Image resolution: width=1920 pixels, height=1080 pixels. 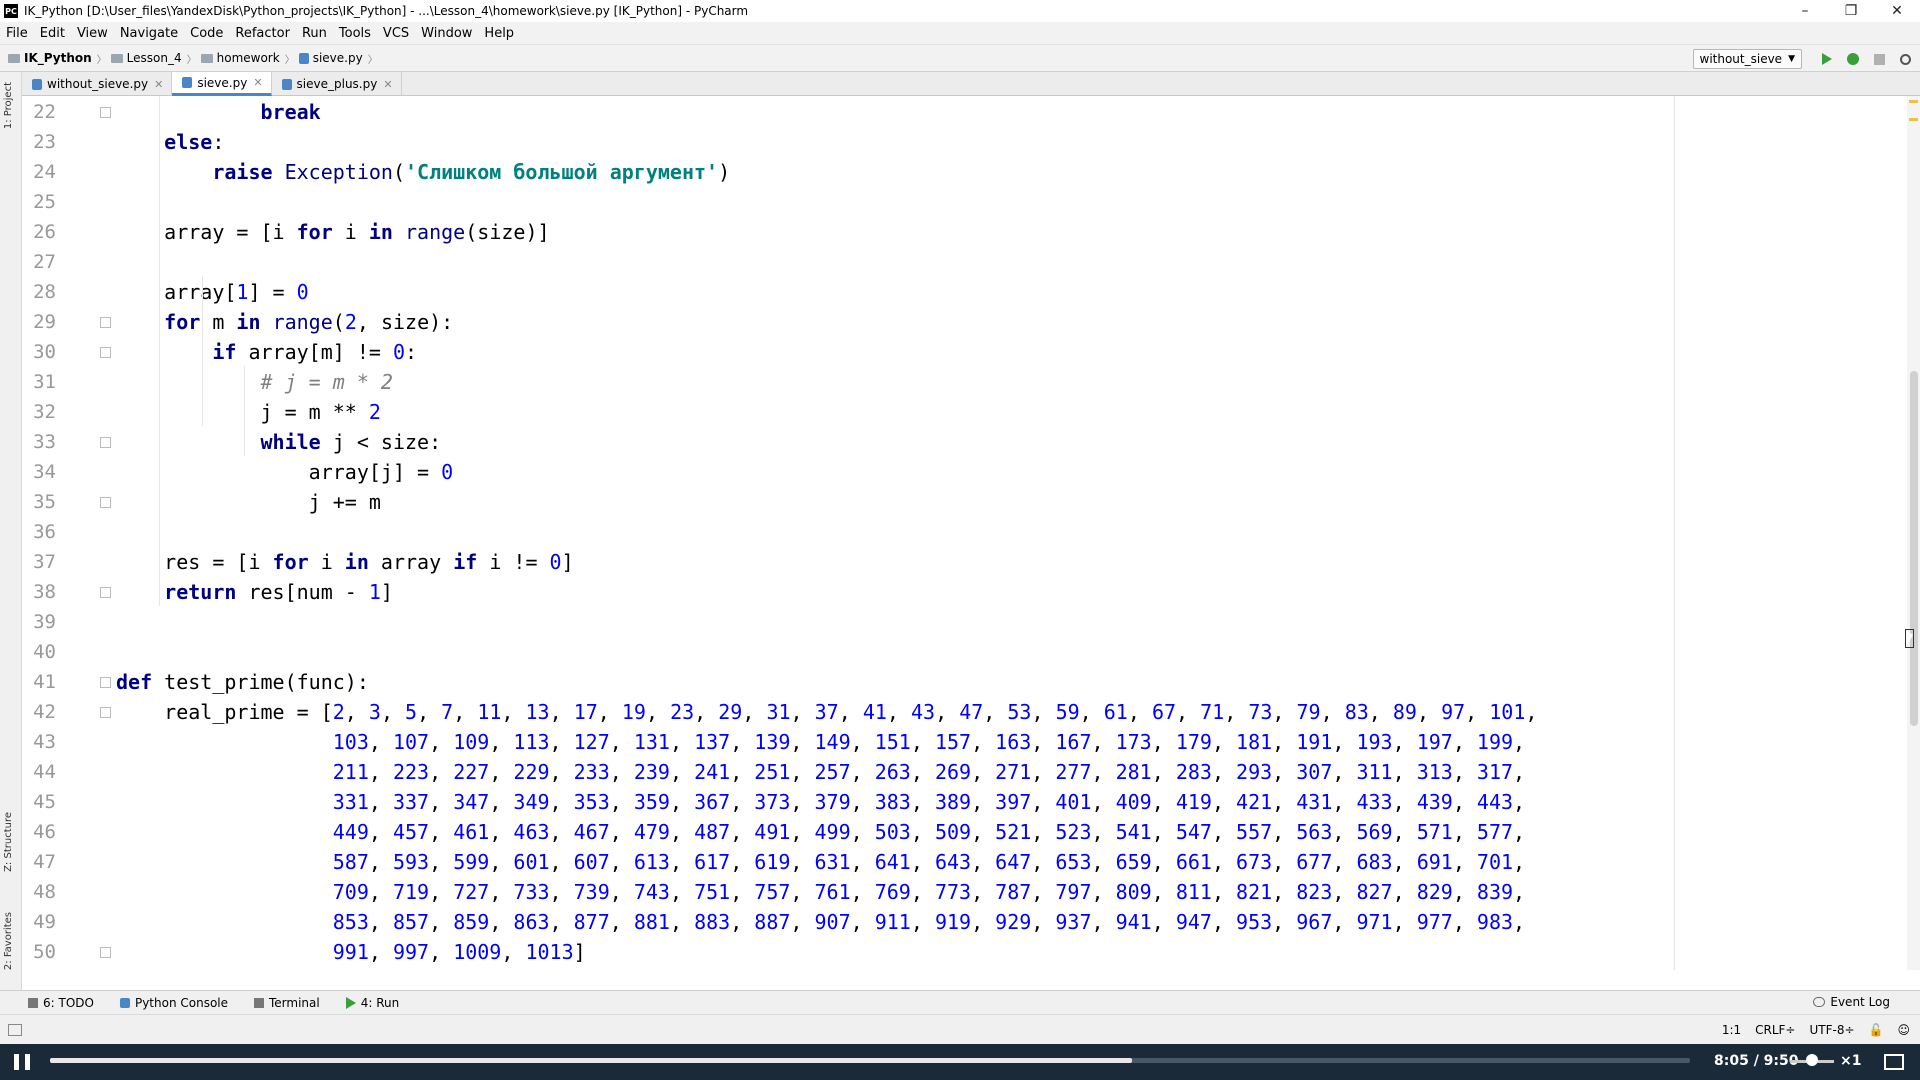 What do you see at coordinates (848, 502) in the screenshot?
I see `code-line: 35 j += m` at bounding box center [848, 502].